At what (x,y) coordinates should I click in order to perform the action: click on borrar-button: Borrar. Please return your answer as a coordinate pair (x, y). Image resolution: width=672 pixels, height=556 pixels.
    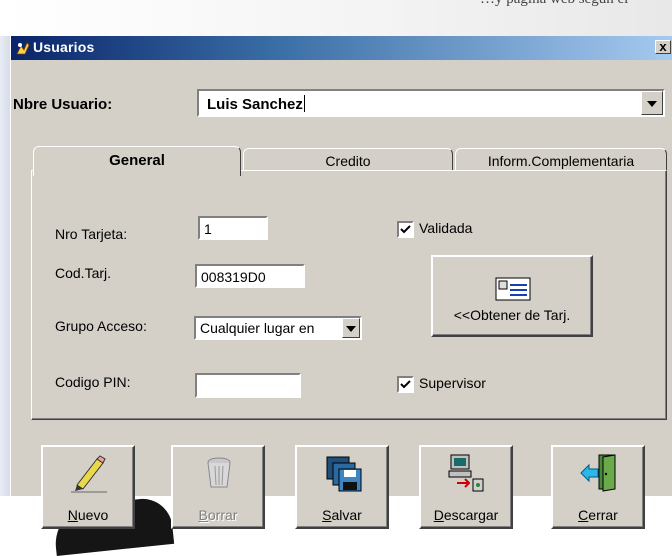
    Looking at the image, I should click on (218, 487).